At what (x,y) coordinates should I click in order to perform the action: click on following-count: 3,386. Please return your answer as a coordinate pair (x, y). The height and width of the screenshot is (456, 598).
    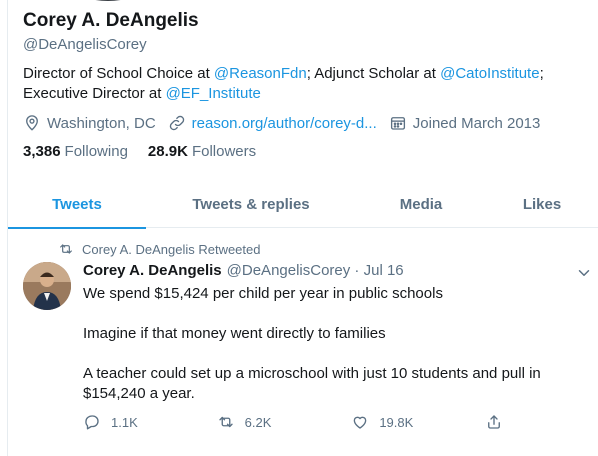
    Looking at the image, I should click on (42, 151).